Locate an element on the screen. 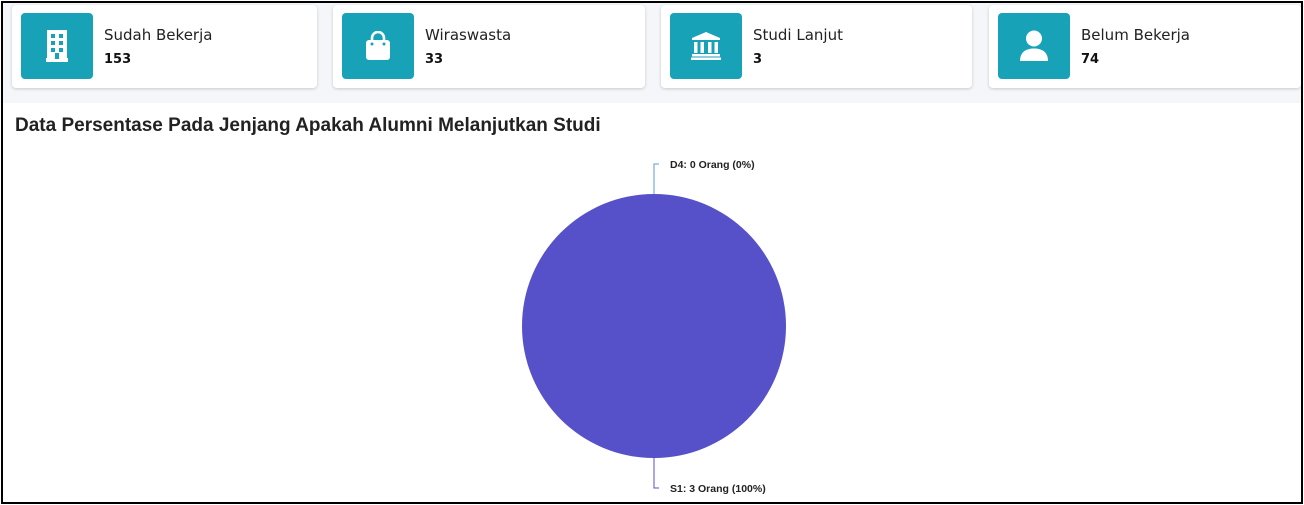  pie-leader-line-s1 is located at coordinates (656, 473).